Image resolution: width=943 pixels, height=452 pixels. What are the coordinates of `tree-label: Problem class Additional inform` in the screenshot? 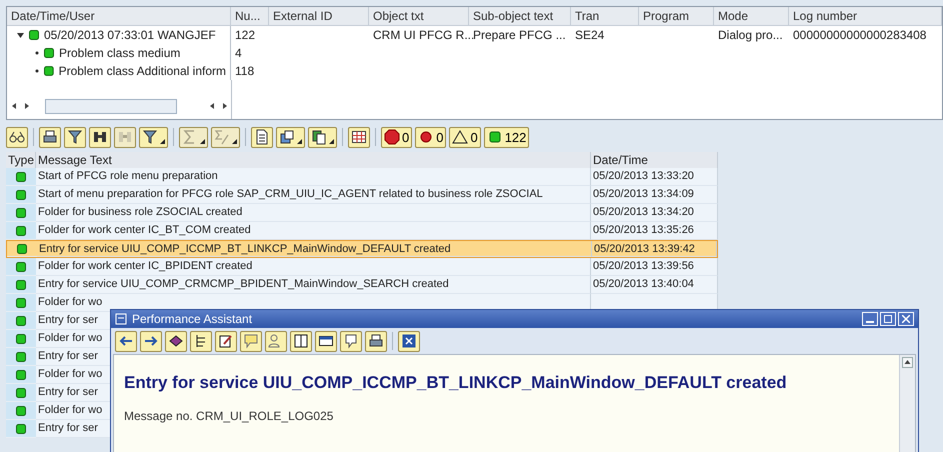 It's located at (142, 71).